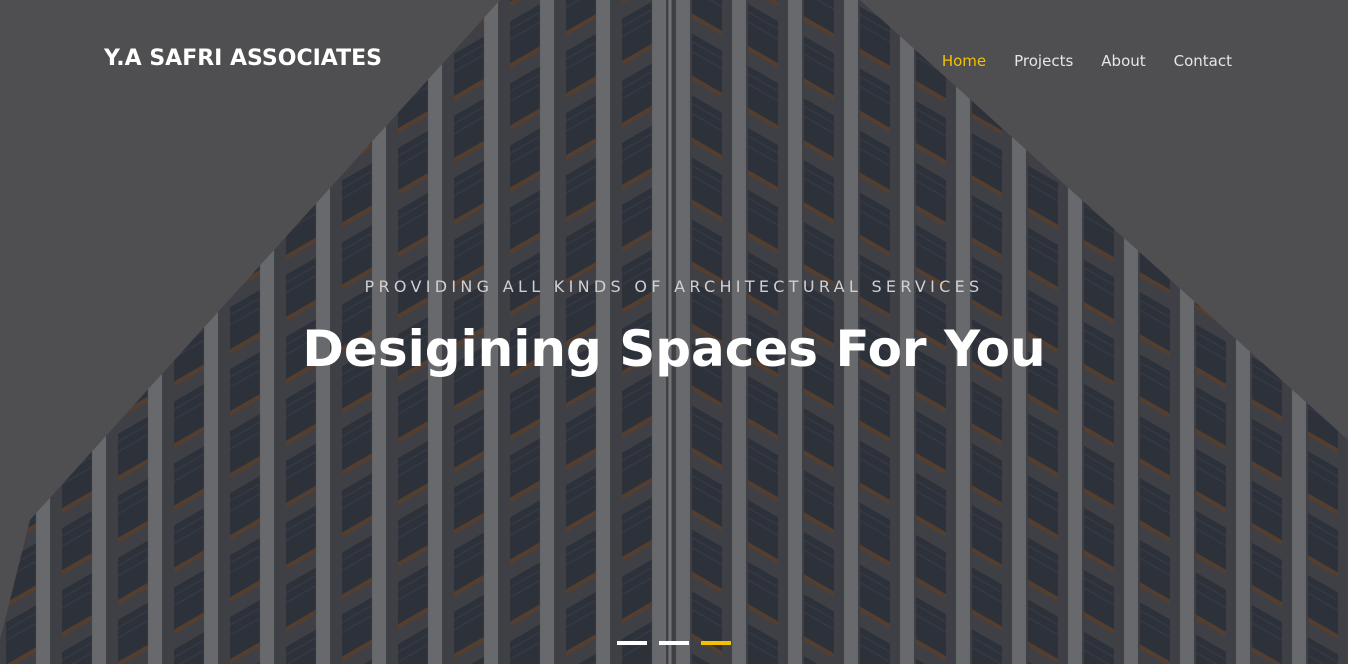  Describe the element at coordinates (1043, 61) in the screenshot. I see `nav-link-projects: Projects` at that location.